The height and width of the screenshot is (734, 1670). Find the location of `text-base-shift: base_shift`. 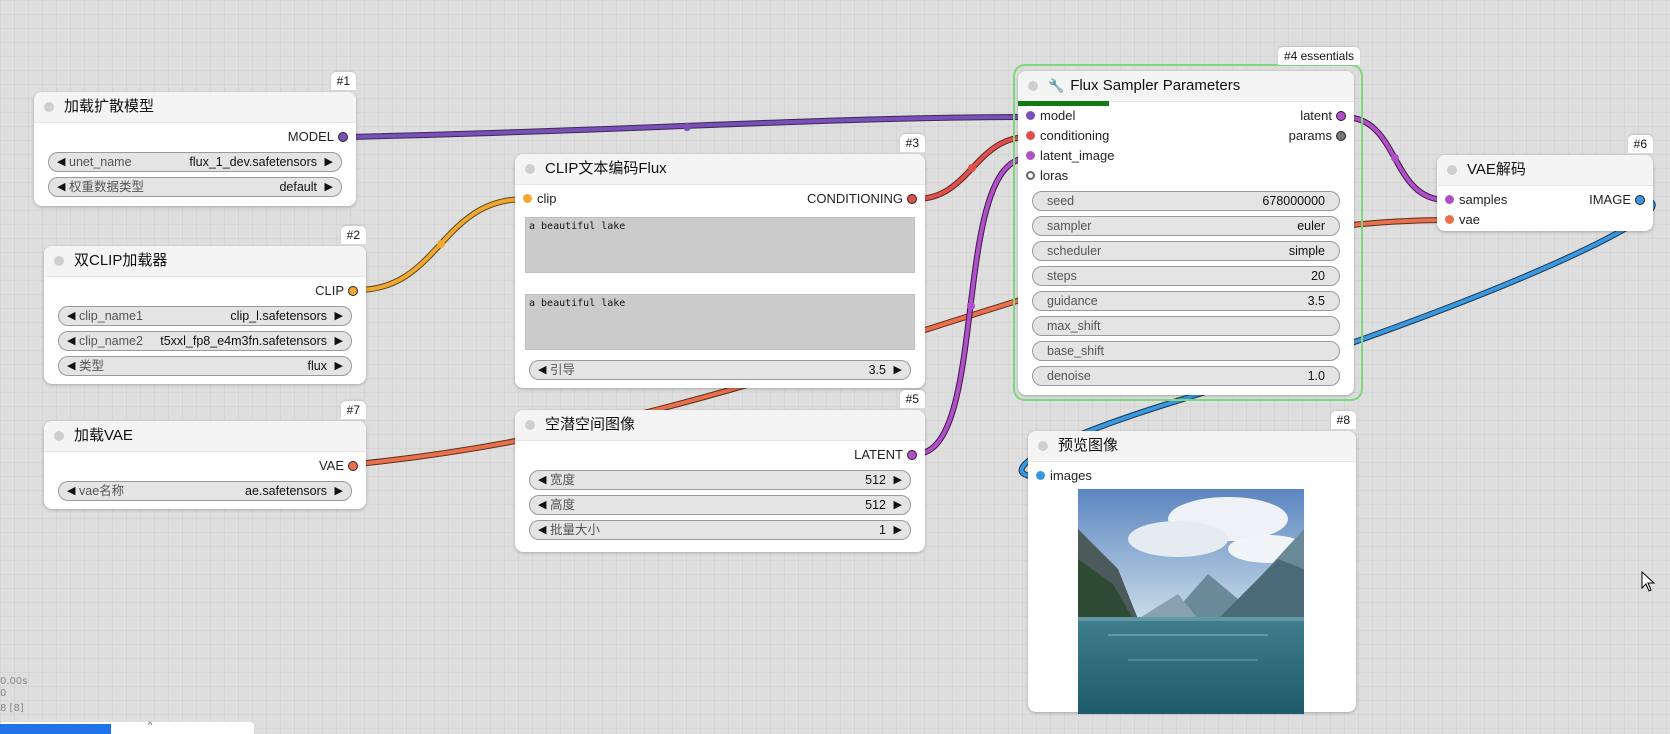

text-base-shift: base_shift is located at coordinates (1186, 351).